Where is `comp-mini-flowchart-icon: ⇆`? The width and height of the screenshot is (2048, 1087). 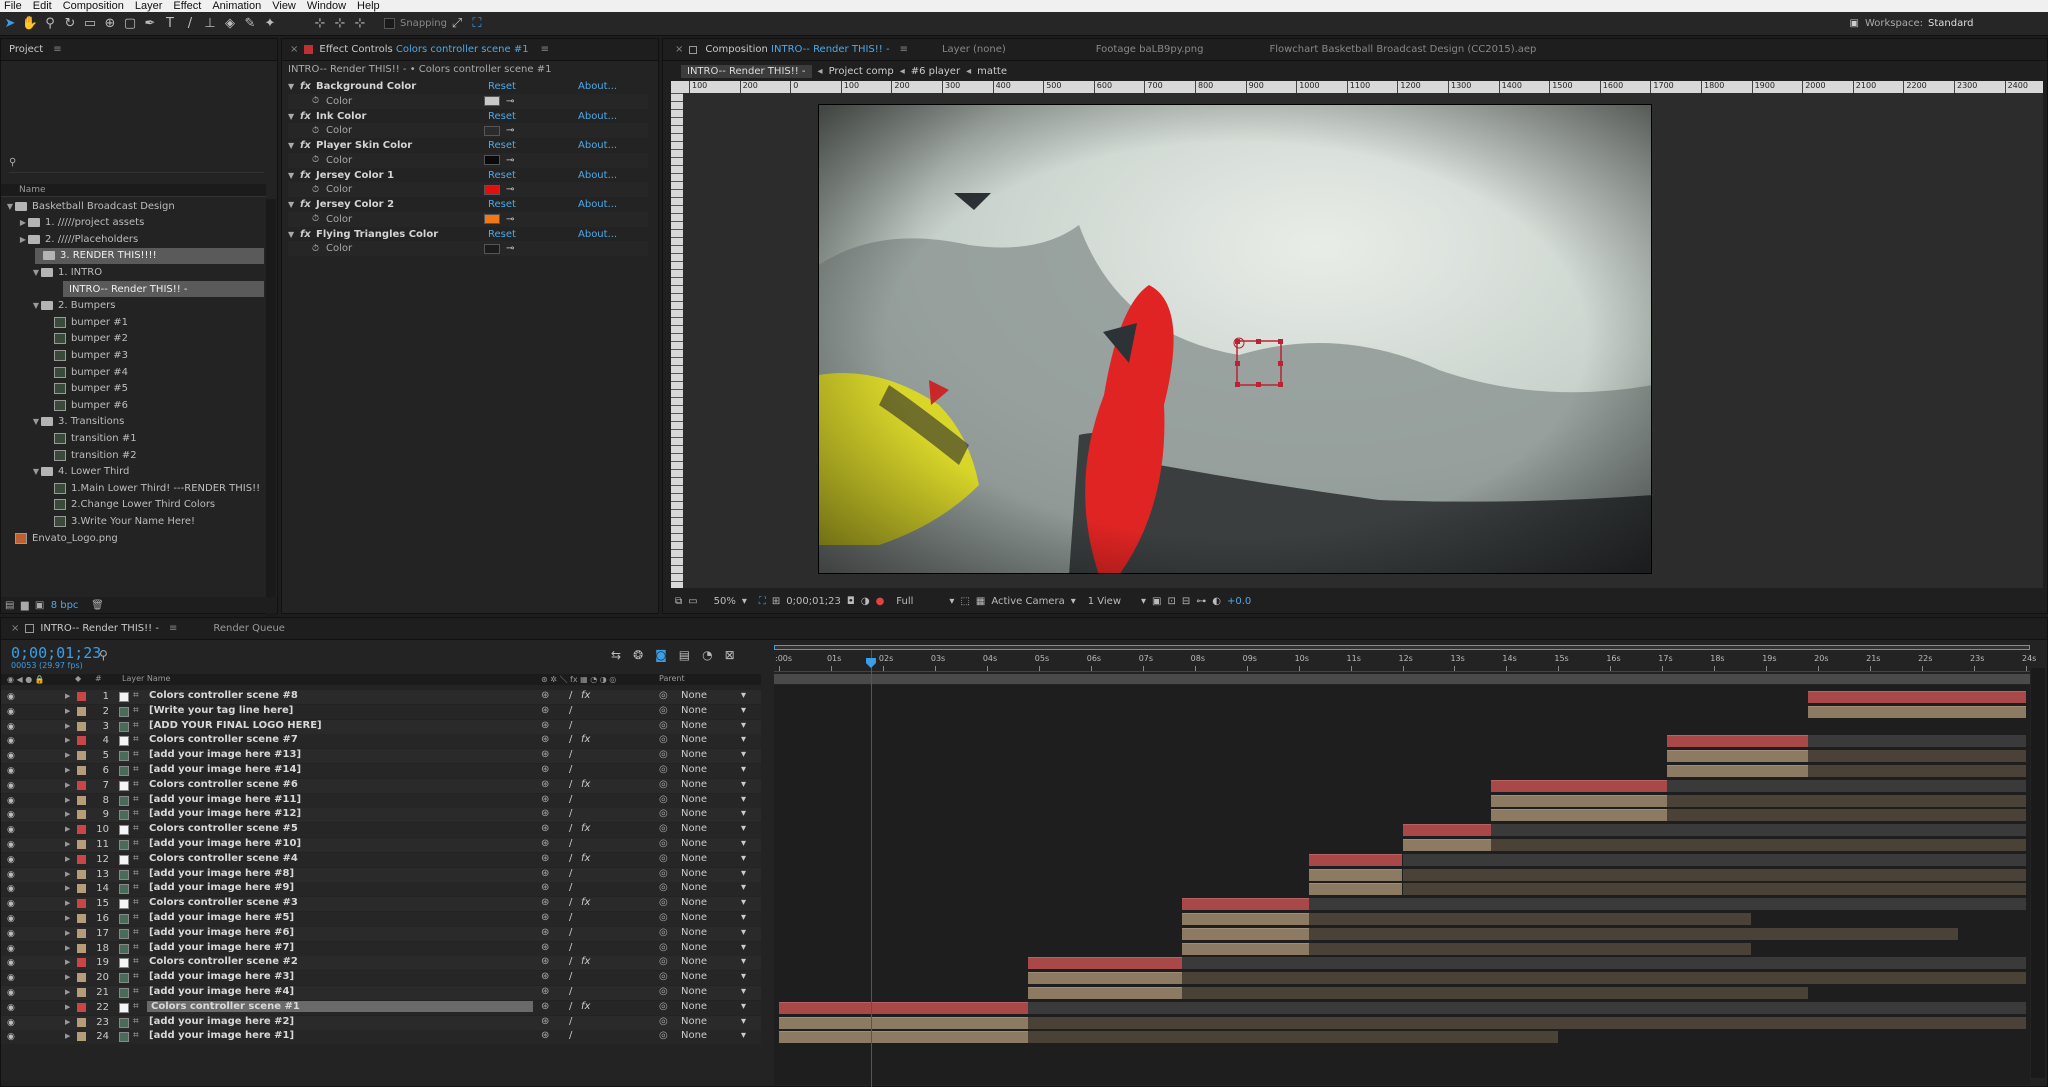 comp-mini-flowchart-icon: ⇆ is located at coordinates (616, 655).